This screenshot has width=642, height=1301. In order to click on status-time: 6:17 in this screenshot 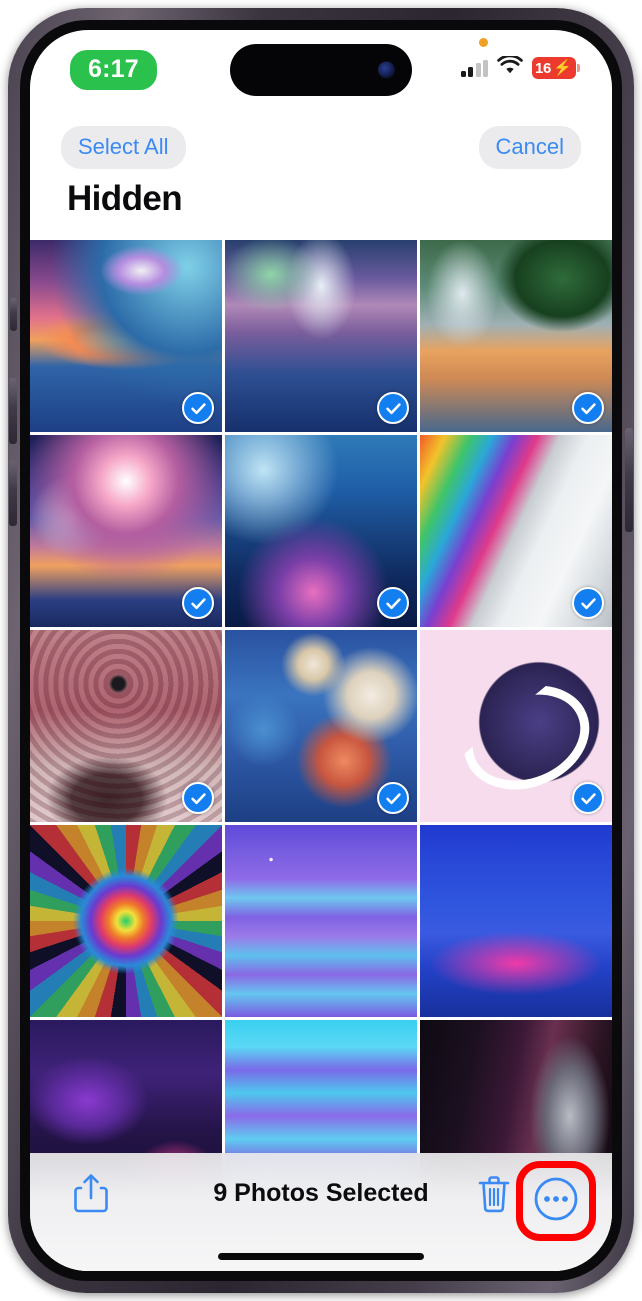, I will do `click(113, 70)`.